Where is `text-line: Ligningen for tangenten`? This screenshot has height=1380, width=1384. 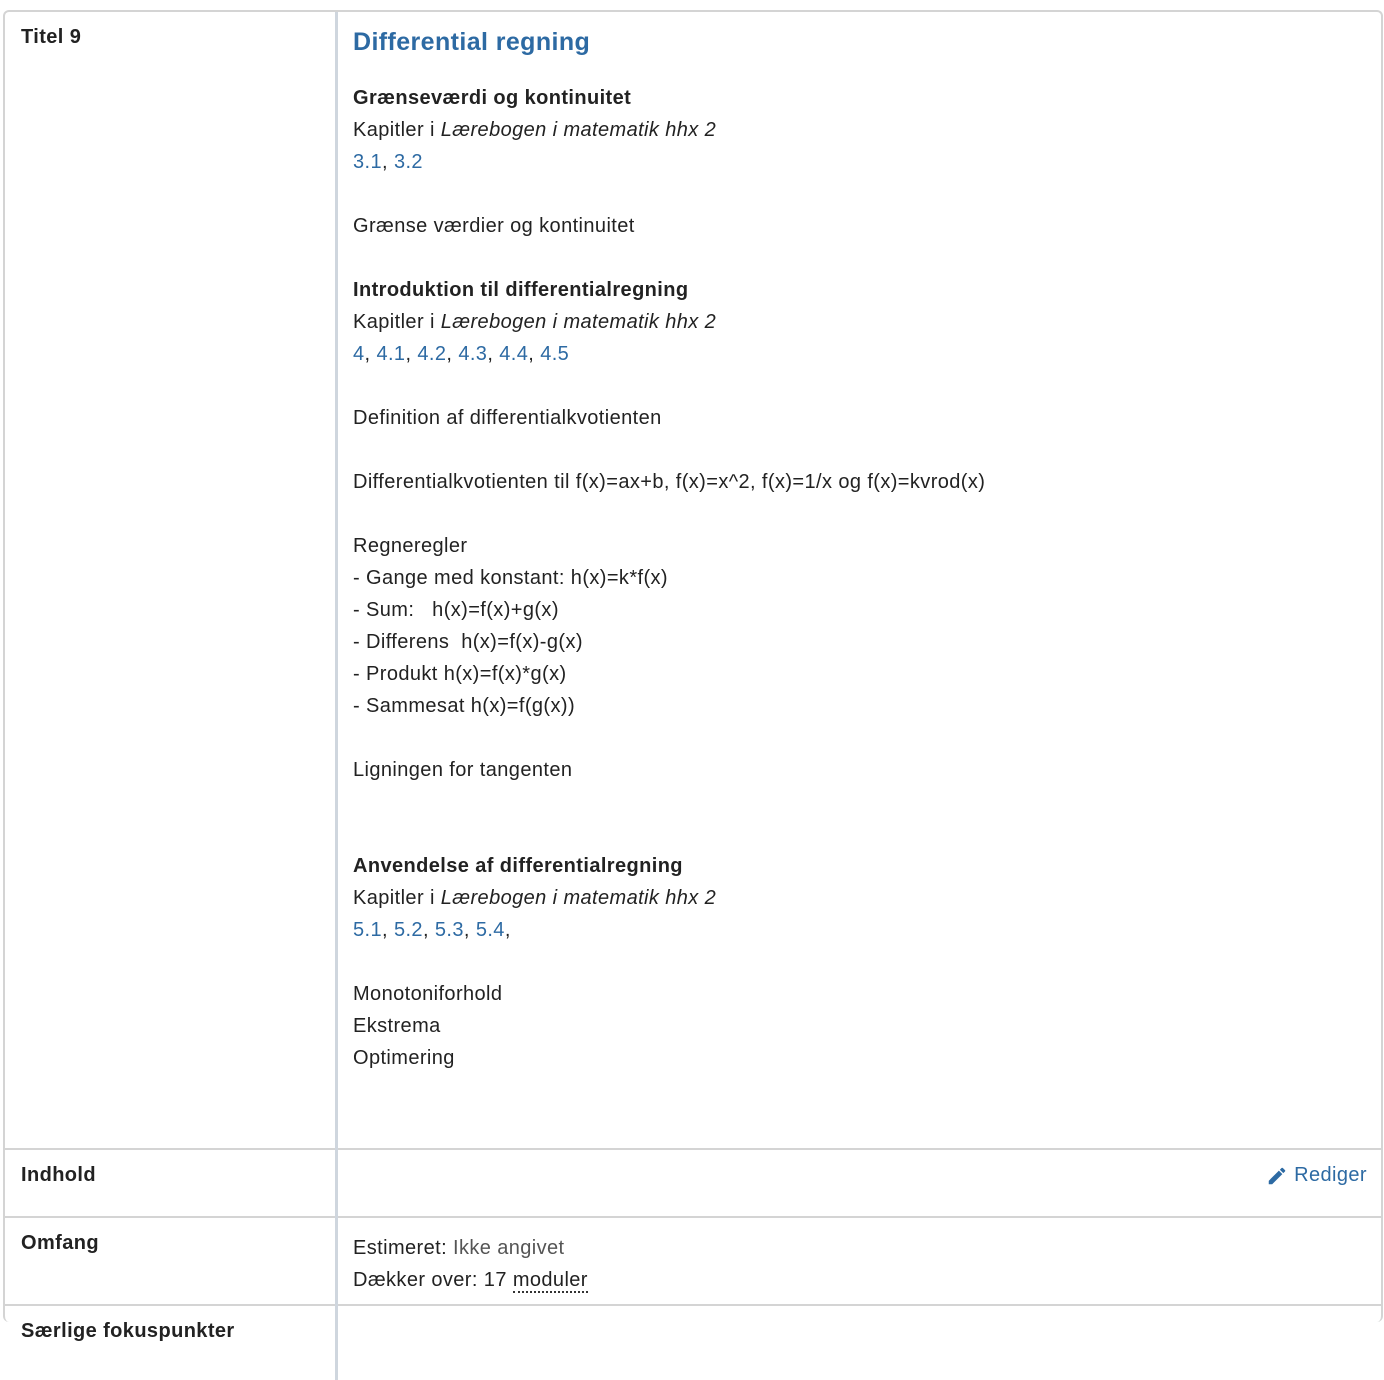
text-line: Ligningen for tangenten is located at coordinates (463, 770).